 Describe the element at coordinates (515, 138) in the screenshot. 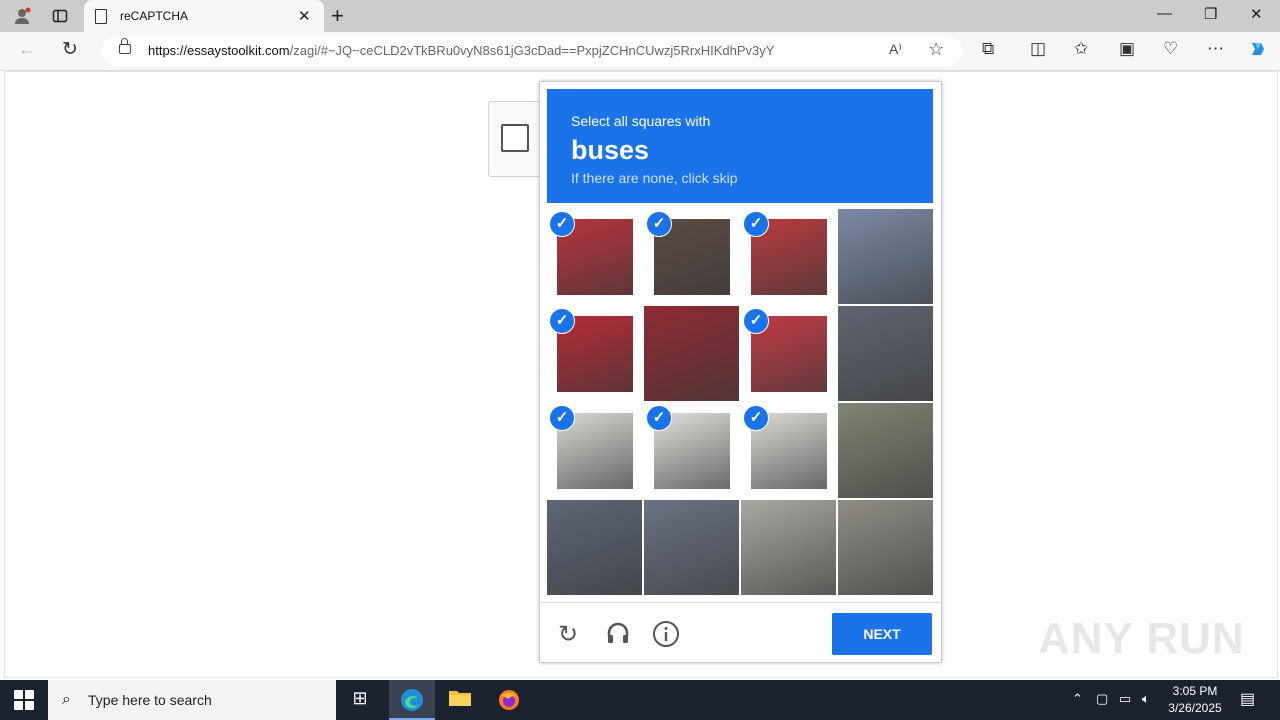

I see `recaptcha-checkbox` at that location.